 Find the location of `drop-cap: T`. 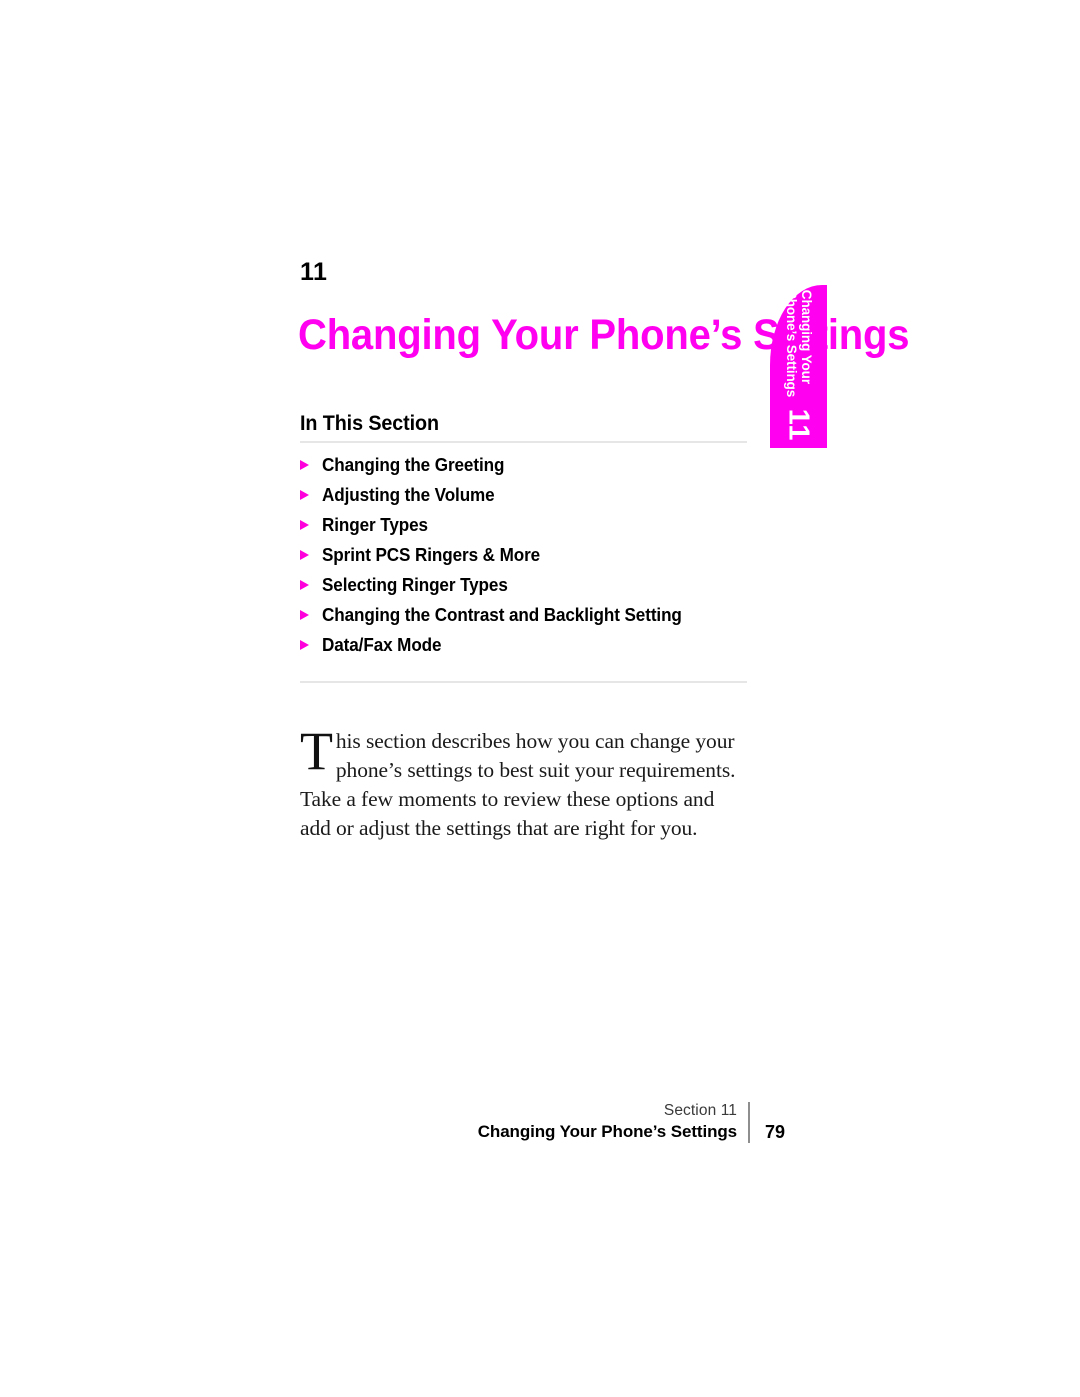

drop-cap: T is located at coordinates (316, 751).